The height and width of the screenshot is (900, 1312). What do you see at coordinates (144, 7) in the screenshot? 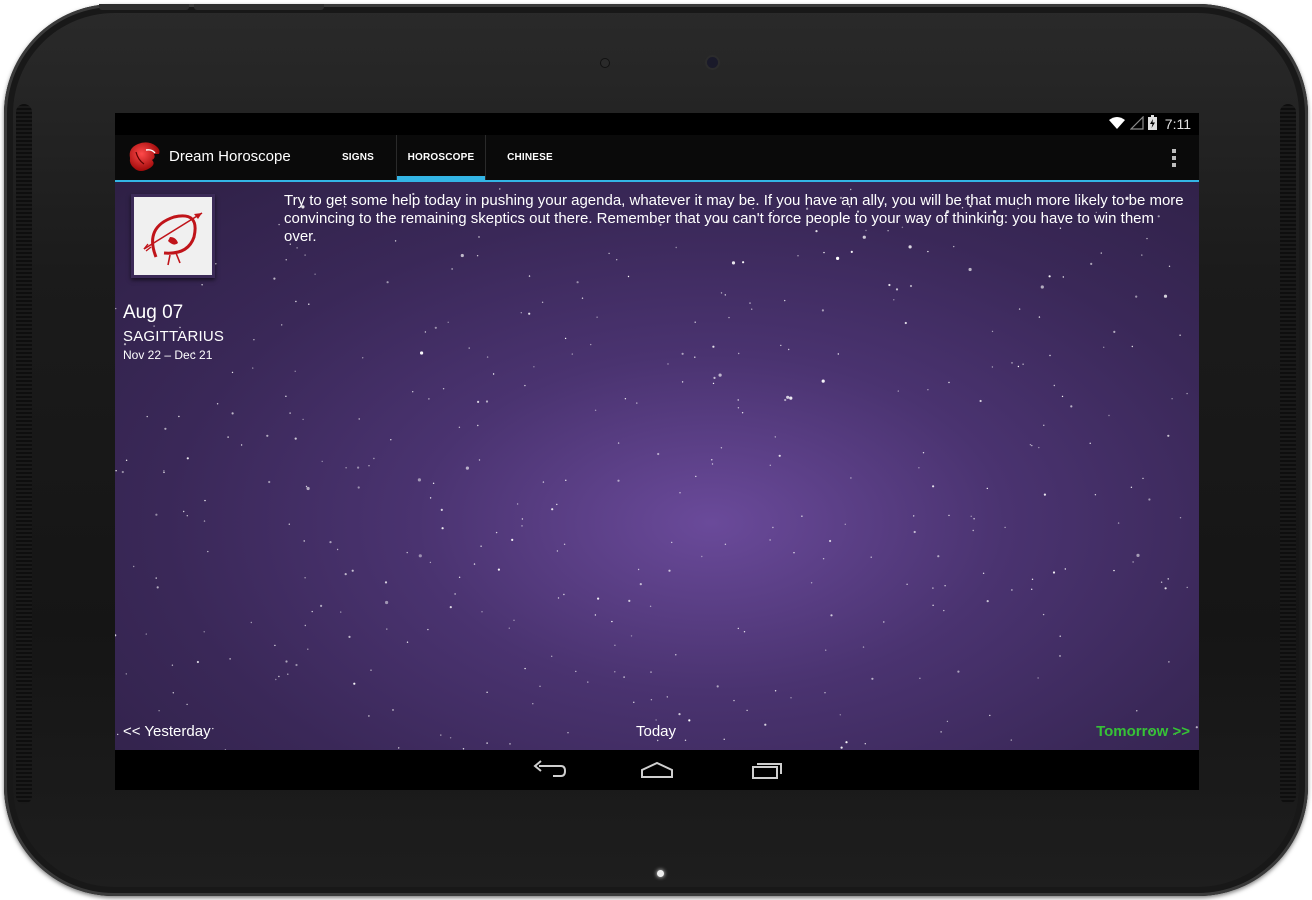
I see `power-button` at bounding box center [144, 7].